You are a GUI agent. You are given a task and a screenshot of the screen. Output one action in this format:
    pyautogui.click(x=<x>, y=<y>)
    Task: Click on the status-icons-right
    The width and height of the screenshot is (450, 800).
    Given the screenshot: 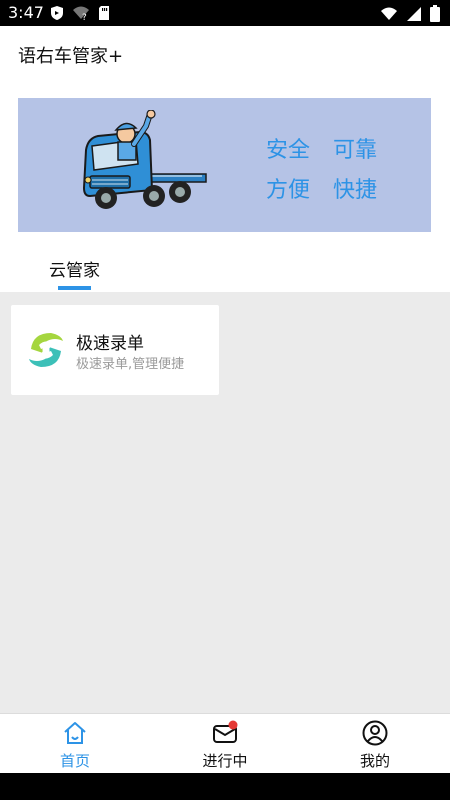 What is the action you would take?
    pyautogui.click(x=410, y=13)
    